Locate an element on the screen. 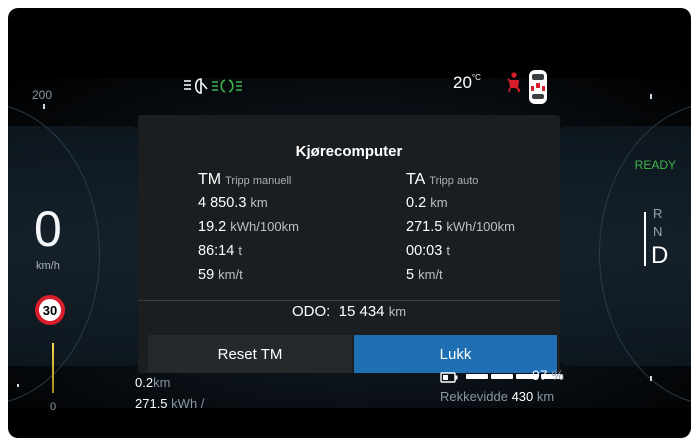 Image resolution: width=698 pixels, height=443 pixels. ta-speed: 5 km/t is located at coordinates (424, 275).